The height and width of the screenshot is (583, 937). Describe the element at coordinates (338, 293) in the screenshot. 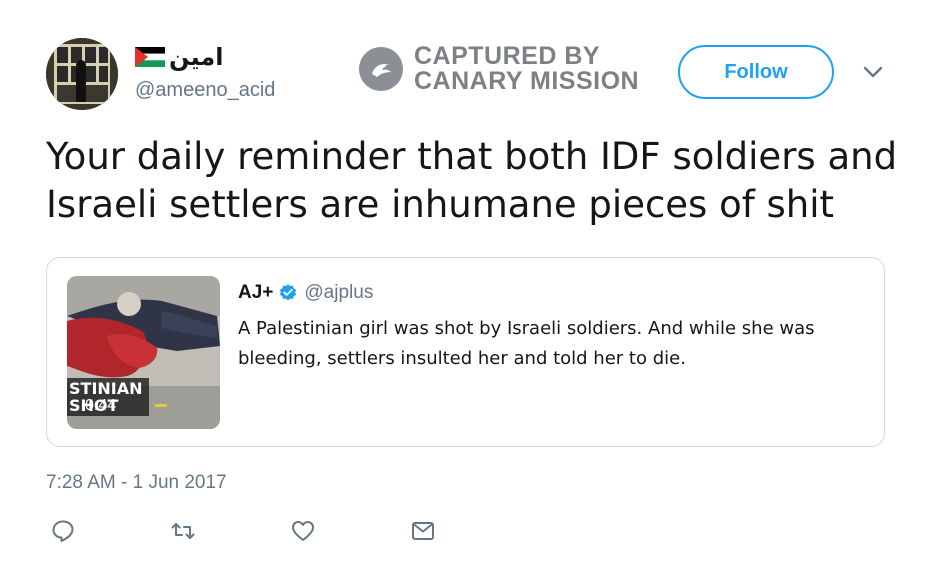

I see `quoted-author-handle: @ajplus` at that location.